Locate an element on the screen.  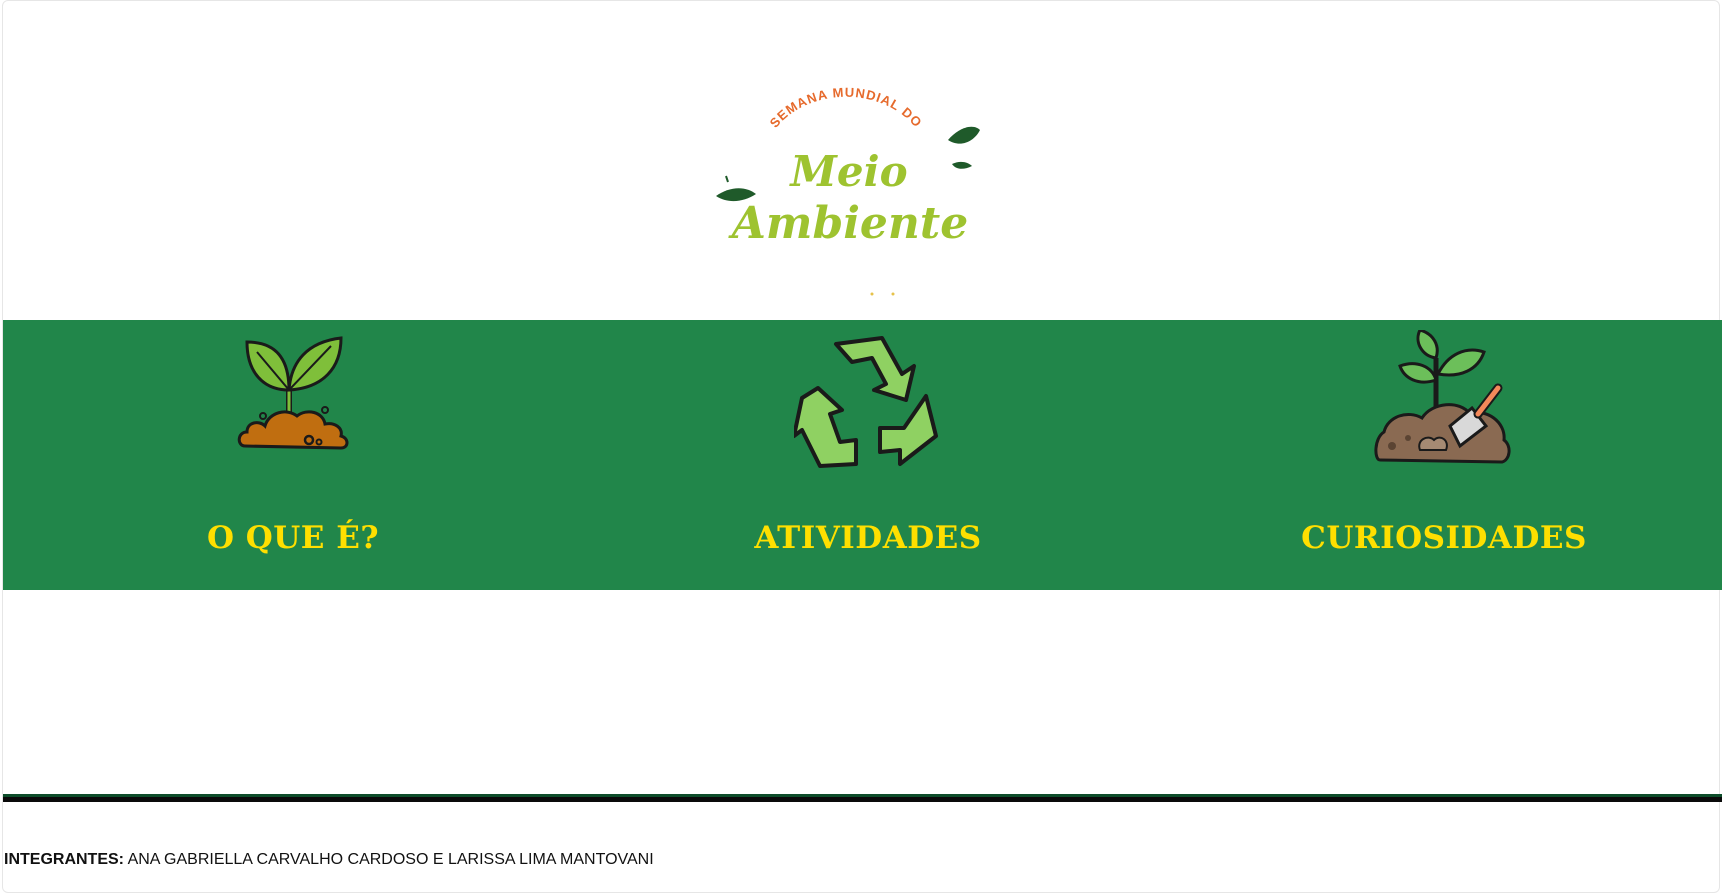
nav-item-o-que-e: O QUE É? is located at coordinates (293, 455).